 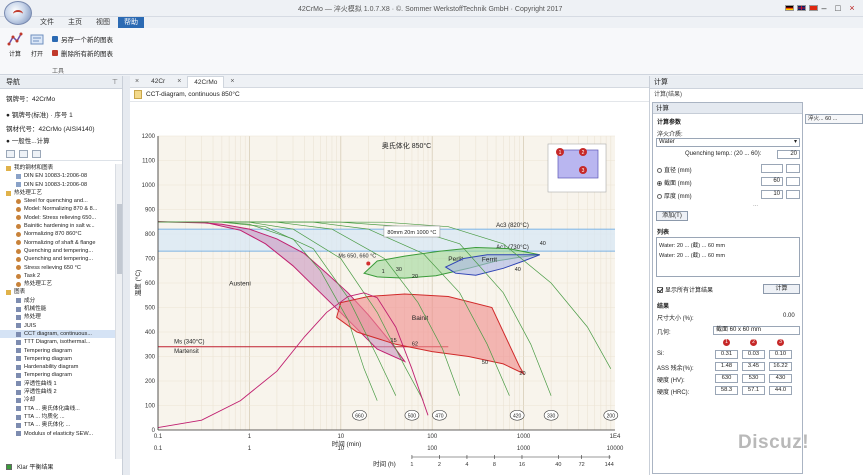 I want to click on delete-charts-button: 删除所有新的图表, so click(x=82, y=53).